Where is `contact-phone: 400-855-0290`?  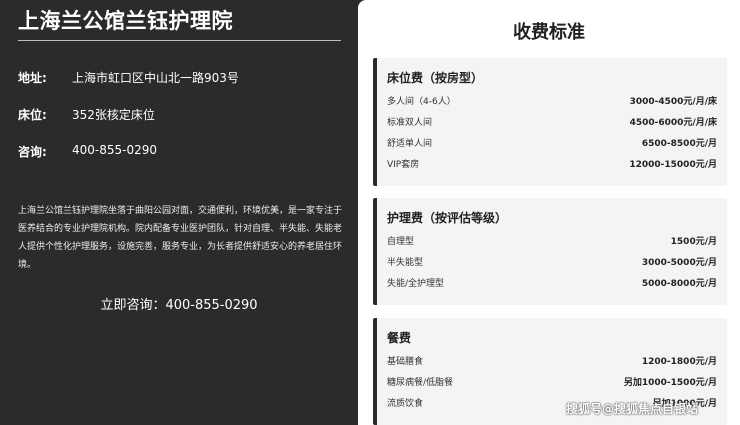
contact-phone: 400-855-0290 is located at coordinates (114, 150).